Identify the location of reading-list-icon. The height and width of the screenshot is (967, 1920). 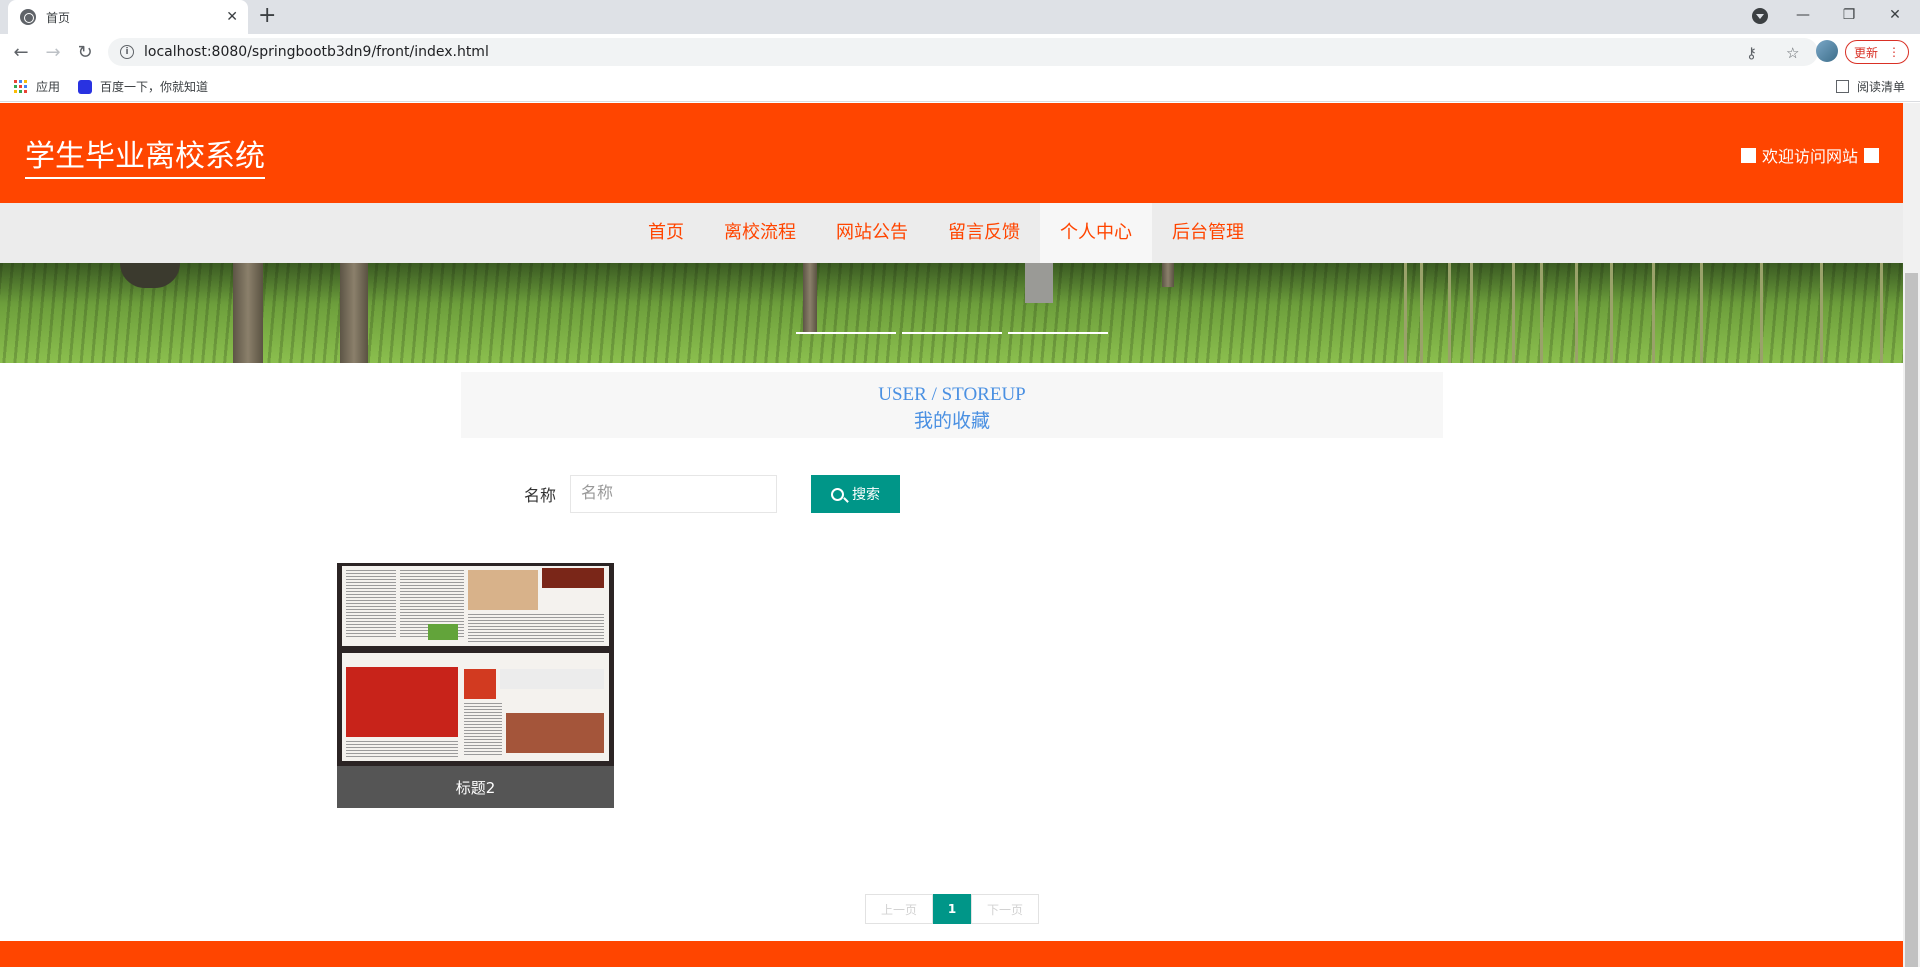
(1842, 86).